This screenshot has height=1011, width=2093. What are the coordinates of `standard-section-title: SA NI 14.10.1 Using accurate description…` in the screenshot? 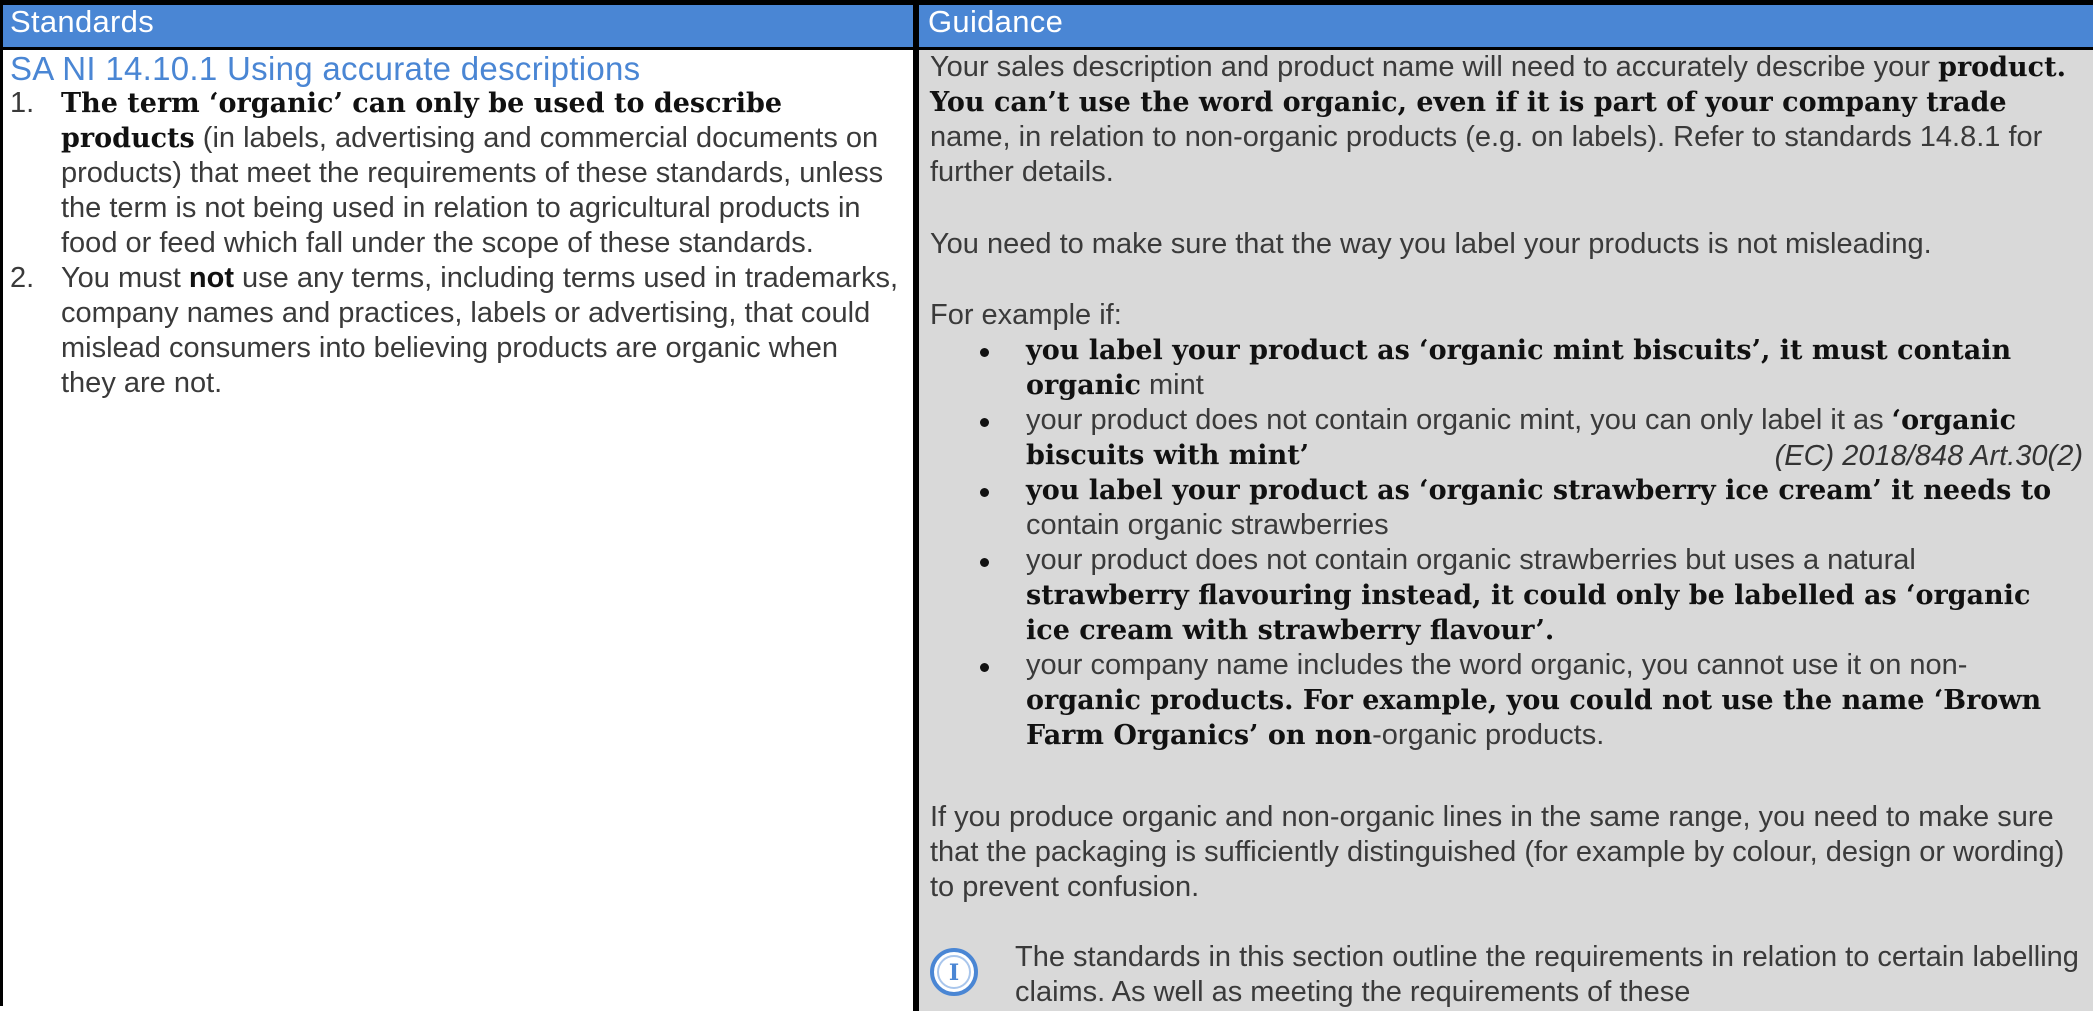 It's located at (325, 68).